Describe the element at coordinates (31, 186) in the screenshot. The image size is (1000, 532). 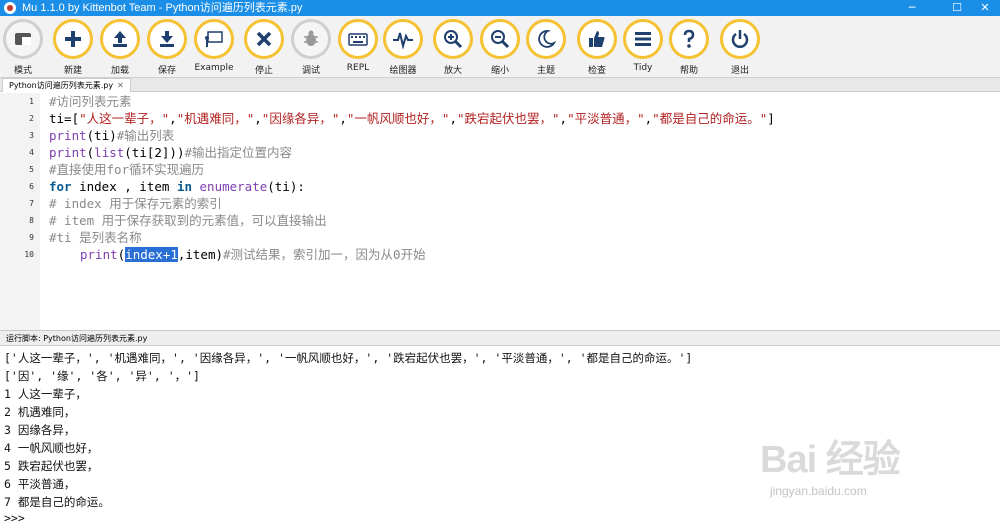
I see `line-number: 6` at that location.